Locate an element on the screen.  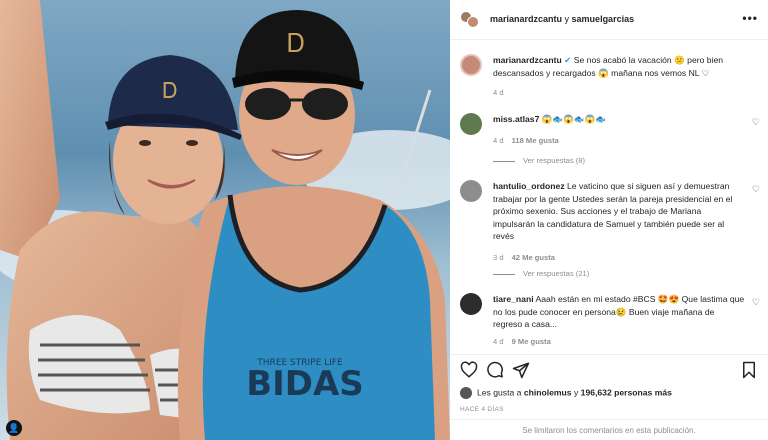
caption-time: 4 d is located at coordinates (498, 92).